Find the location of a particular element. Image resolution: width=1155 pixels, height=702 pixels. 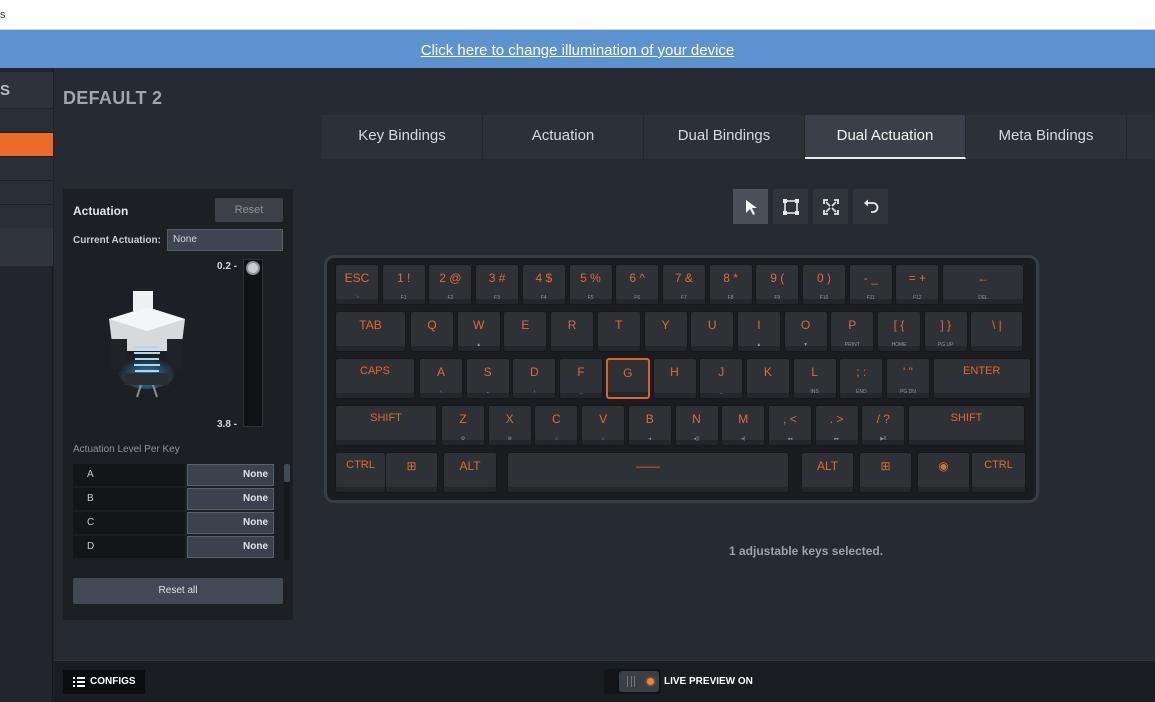

key-secondary-legend: ◂◂ is located at coordinates (790, 439).